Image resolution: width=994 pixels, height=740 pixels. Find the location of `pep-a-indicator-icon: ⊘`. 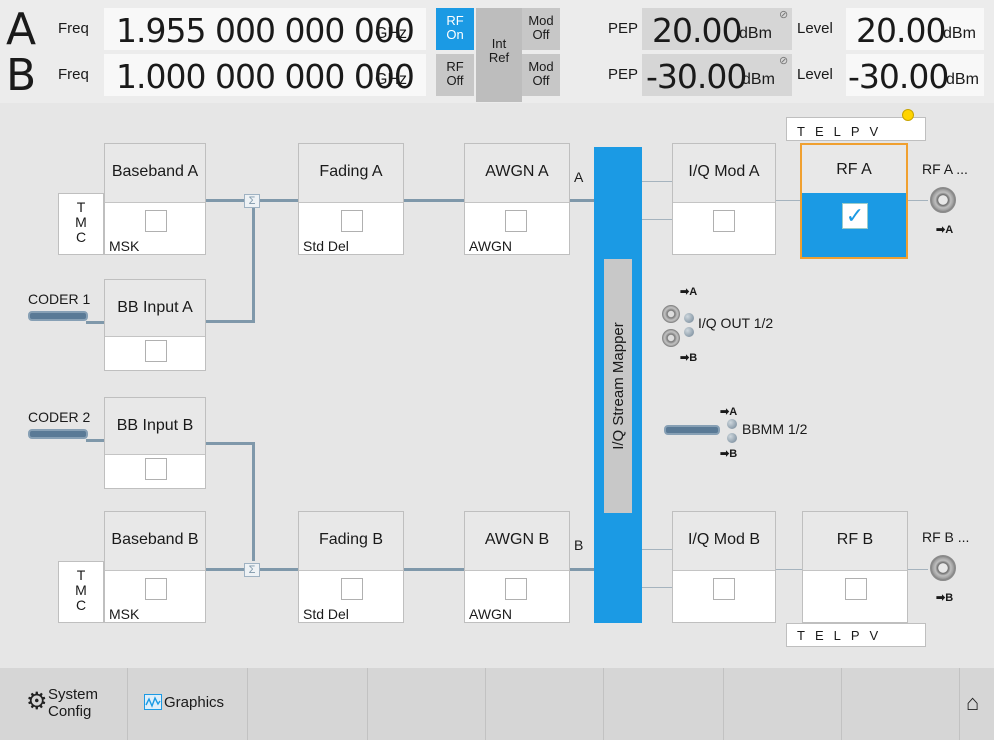

pep-a-indicator-icon: ⊘ is located at coordinates (784, 15).